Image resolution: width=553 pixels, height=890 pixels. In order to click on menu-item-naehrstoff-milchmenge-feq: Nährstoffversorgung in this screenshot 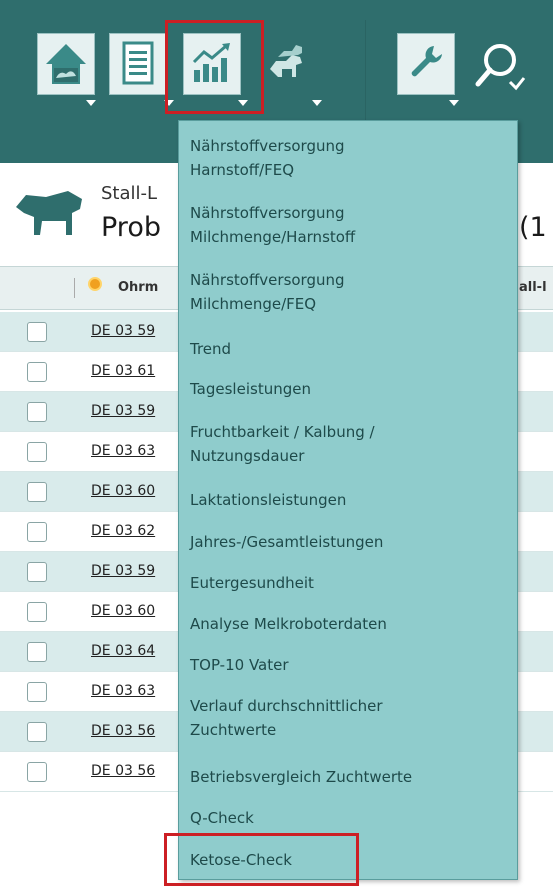, I will do `click(267, 280)`.